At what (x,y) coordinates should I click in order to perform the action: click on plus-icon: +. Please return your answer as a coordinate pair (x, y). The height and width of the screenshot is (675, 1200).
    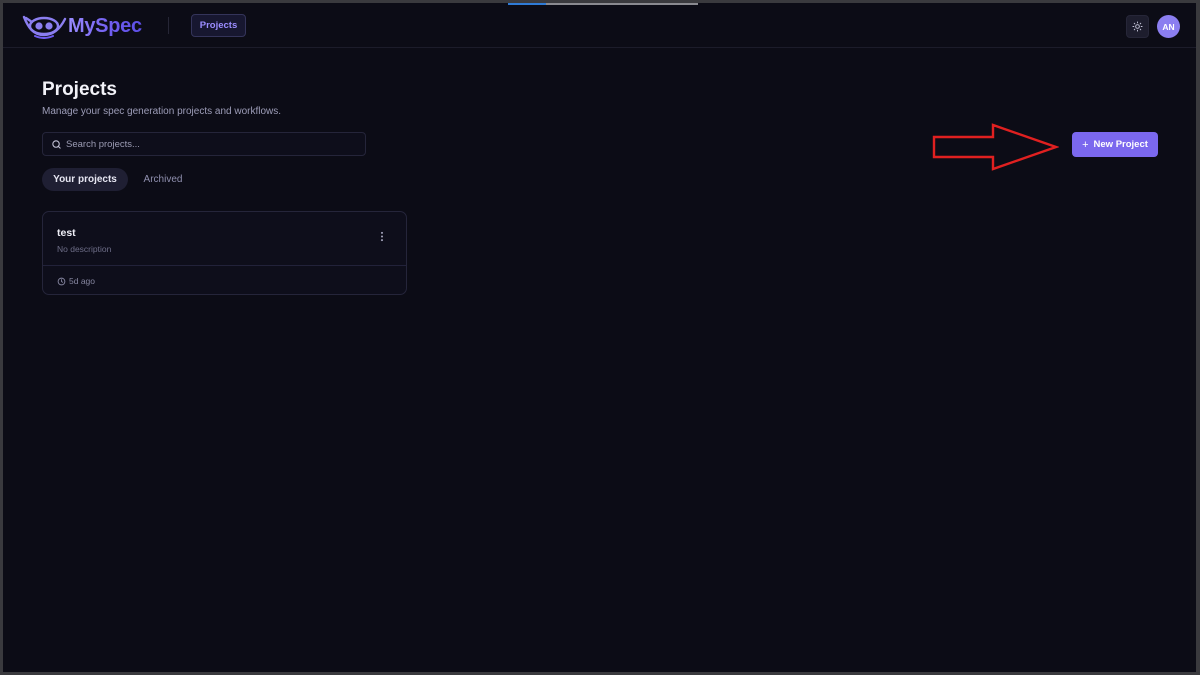
    Looking at the image, I should click on (1085, 144).